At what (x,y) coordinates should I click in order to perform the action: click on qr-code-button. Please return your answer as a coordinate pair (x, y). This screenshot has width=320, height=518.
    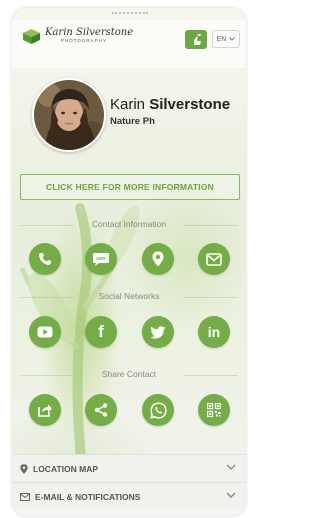
    Looking at the image, I should click on (214, 410).